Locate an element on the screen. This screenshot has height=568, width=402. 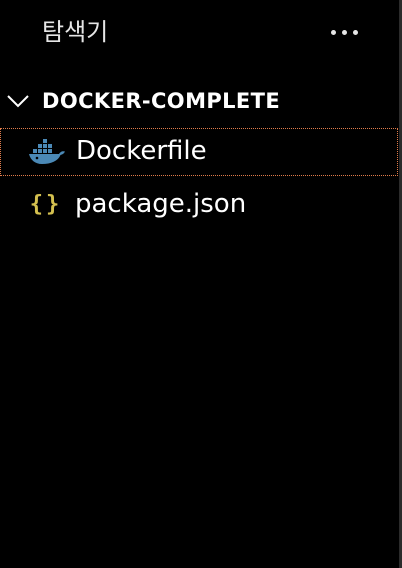
file-item-dockerfile: Dockerfile is located at coordinates (199, 152).